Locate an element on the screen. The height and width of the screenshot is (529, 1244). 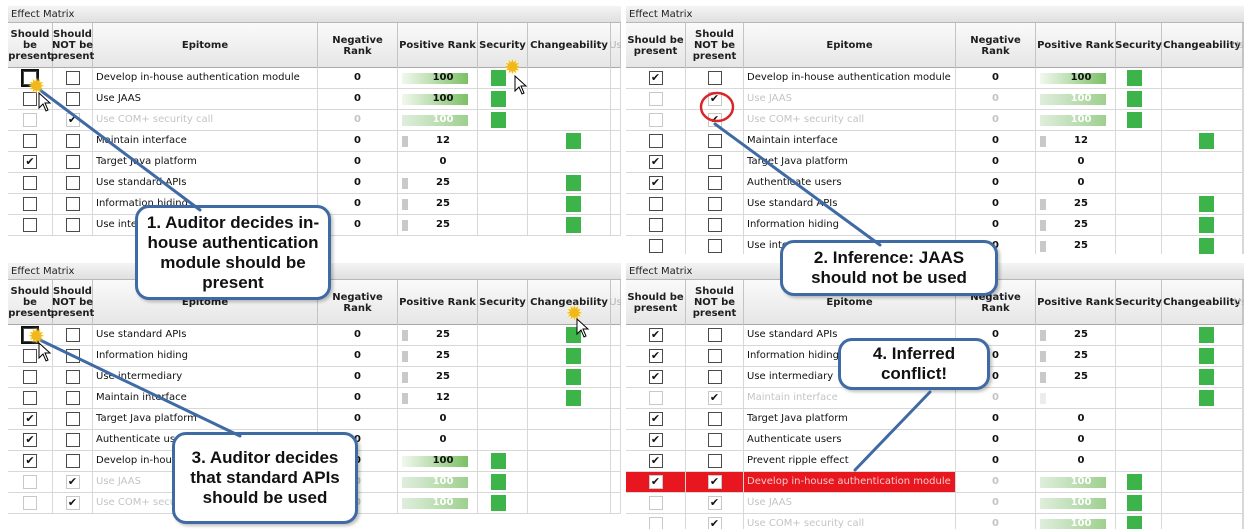
highlight-circle is located at coordinates (717, 107).